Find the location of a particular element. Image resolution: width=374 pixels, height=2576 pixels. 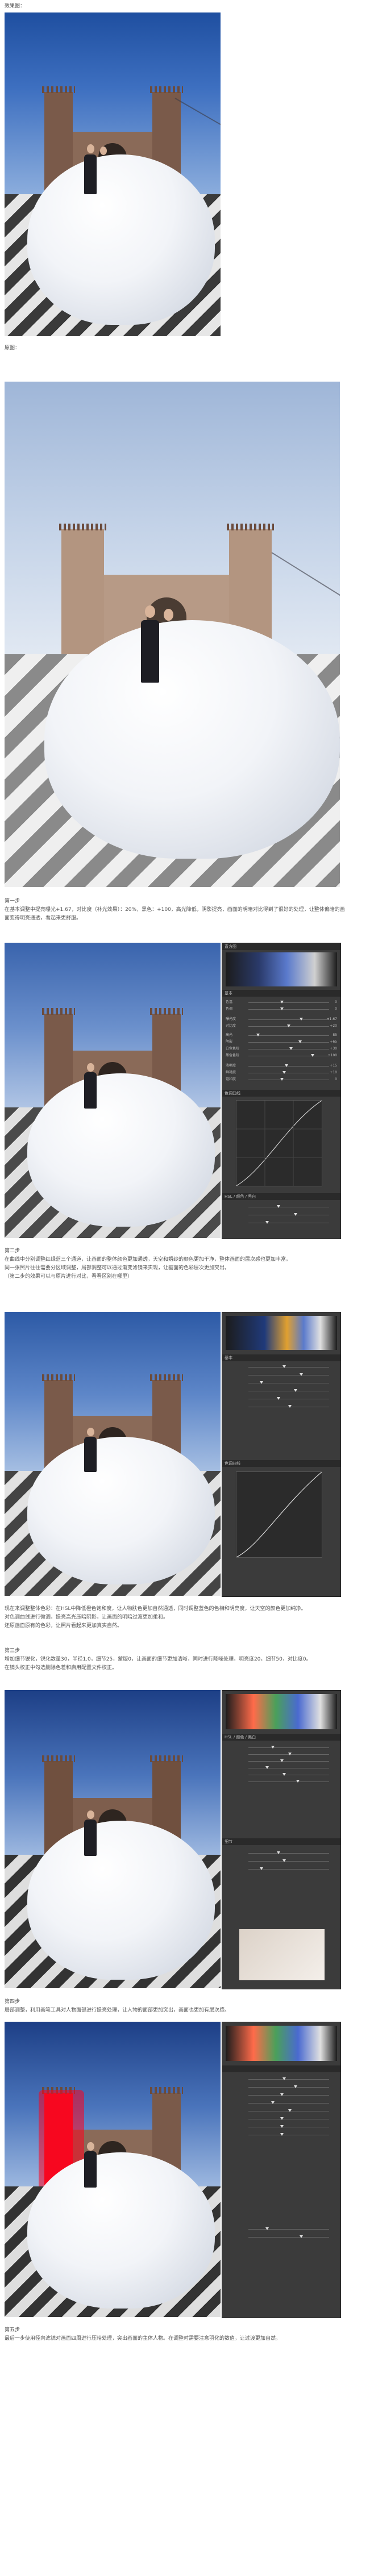

slider-exposure: 曝光度 +1.67 is located at coordinates (281, 1019).